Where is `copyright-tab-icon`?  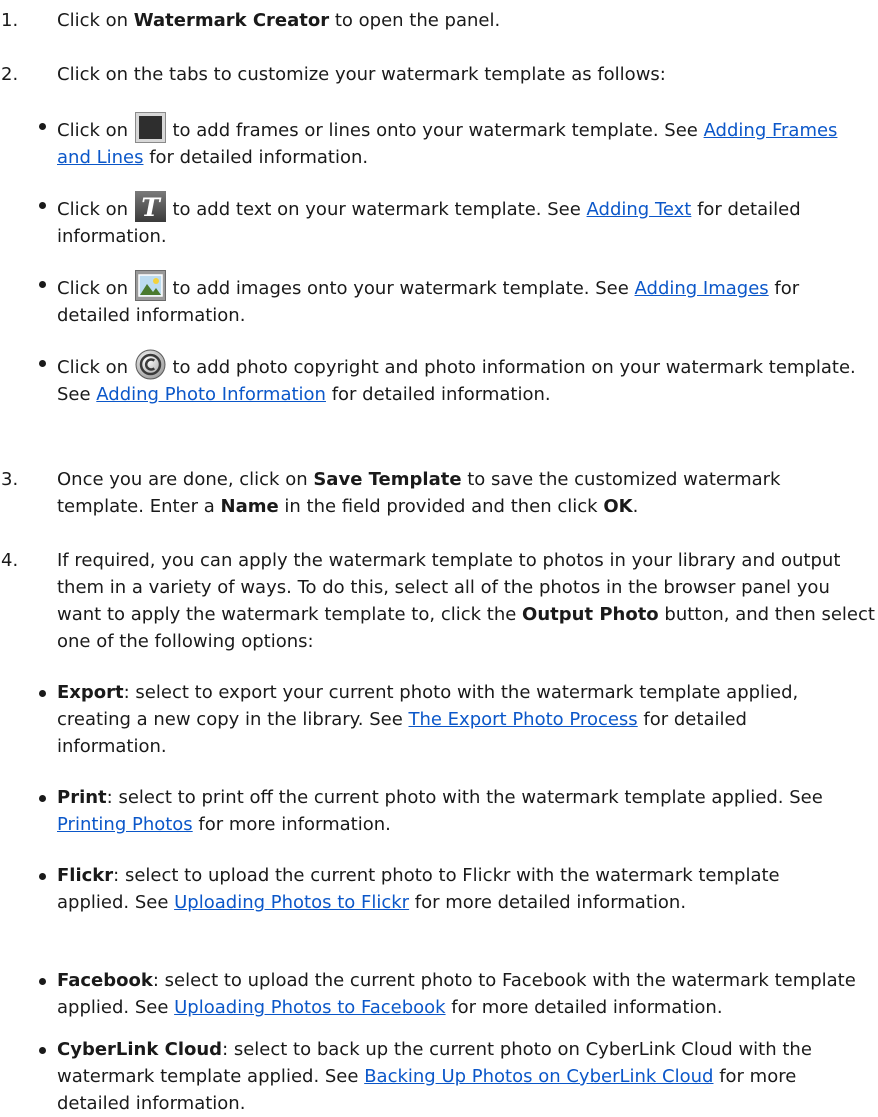
copyright-tab-icon is located at coordinates (150, 364).